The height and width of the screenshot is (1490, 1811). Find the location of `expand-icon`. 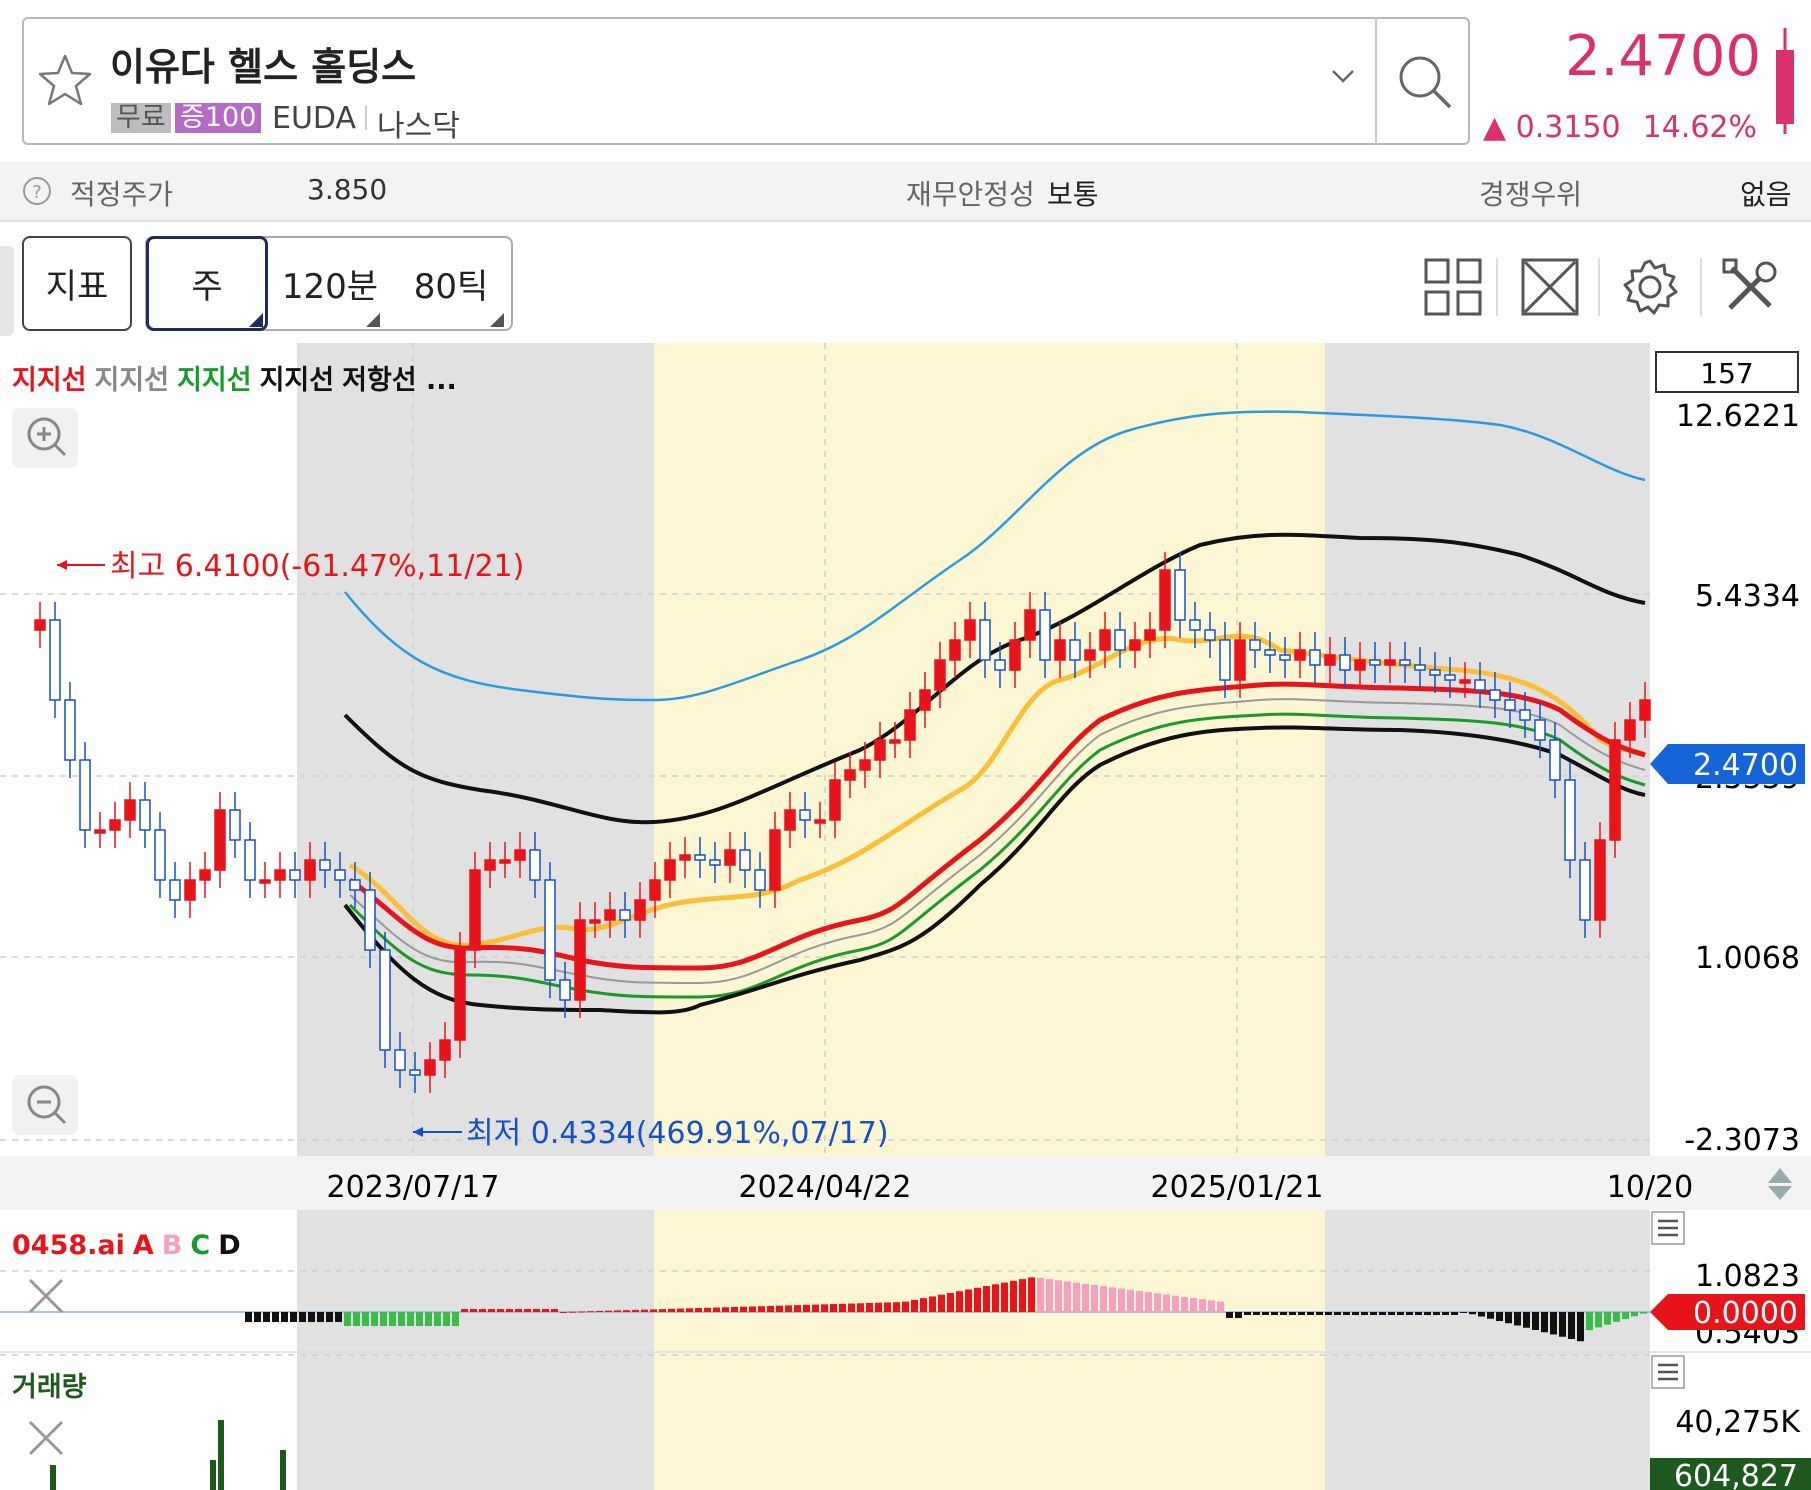

expand-icon is located at coordinates (1550, 287).